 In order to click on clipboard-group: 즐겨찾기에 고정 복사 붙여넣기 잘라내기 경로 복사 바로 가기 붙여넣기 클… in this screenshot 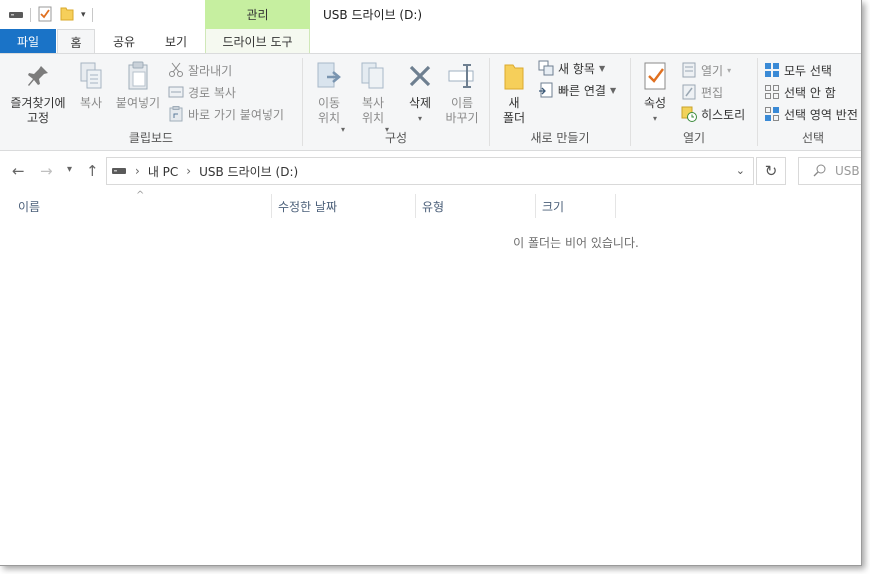, I will do `click(151, 102)`.